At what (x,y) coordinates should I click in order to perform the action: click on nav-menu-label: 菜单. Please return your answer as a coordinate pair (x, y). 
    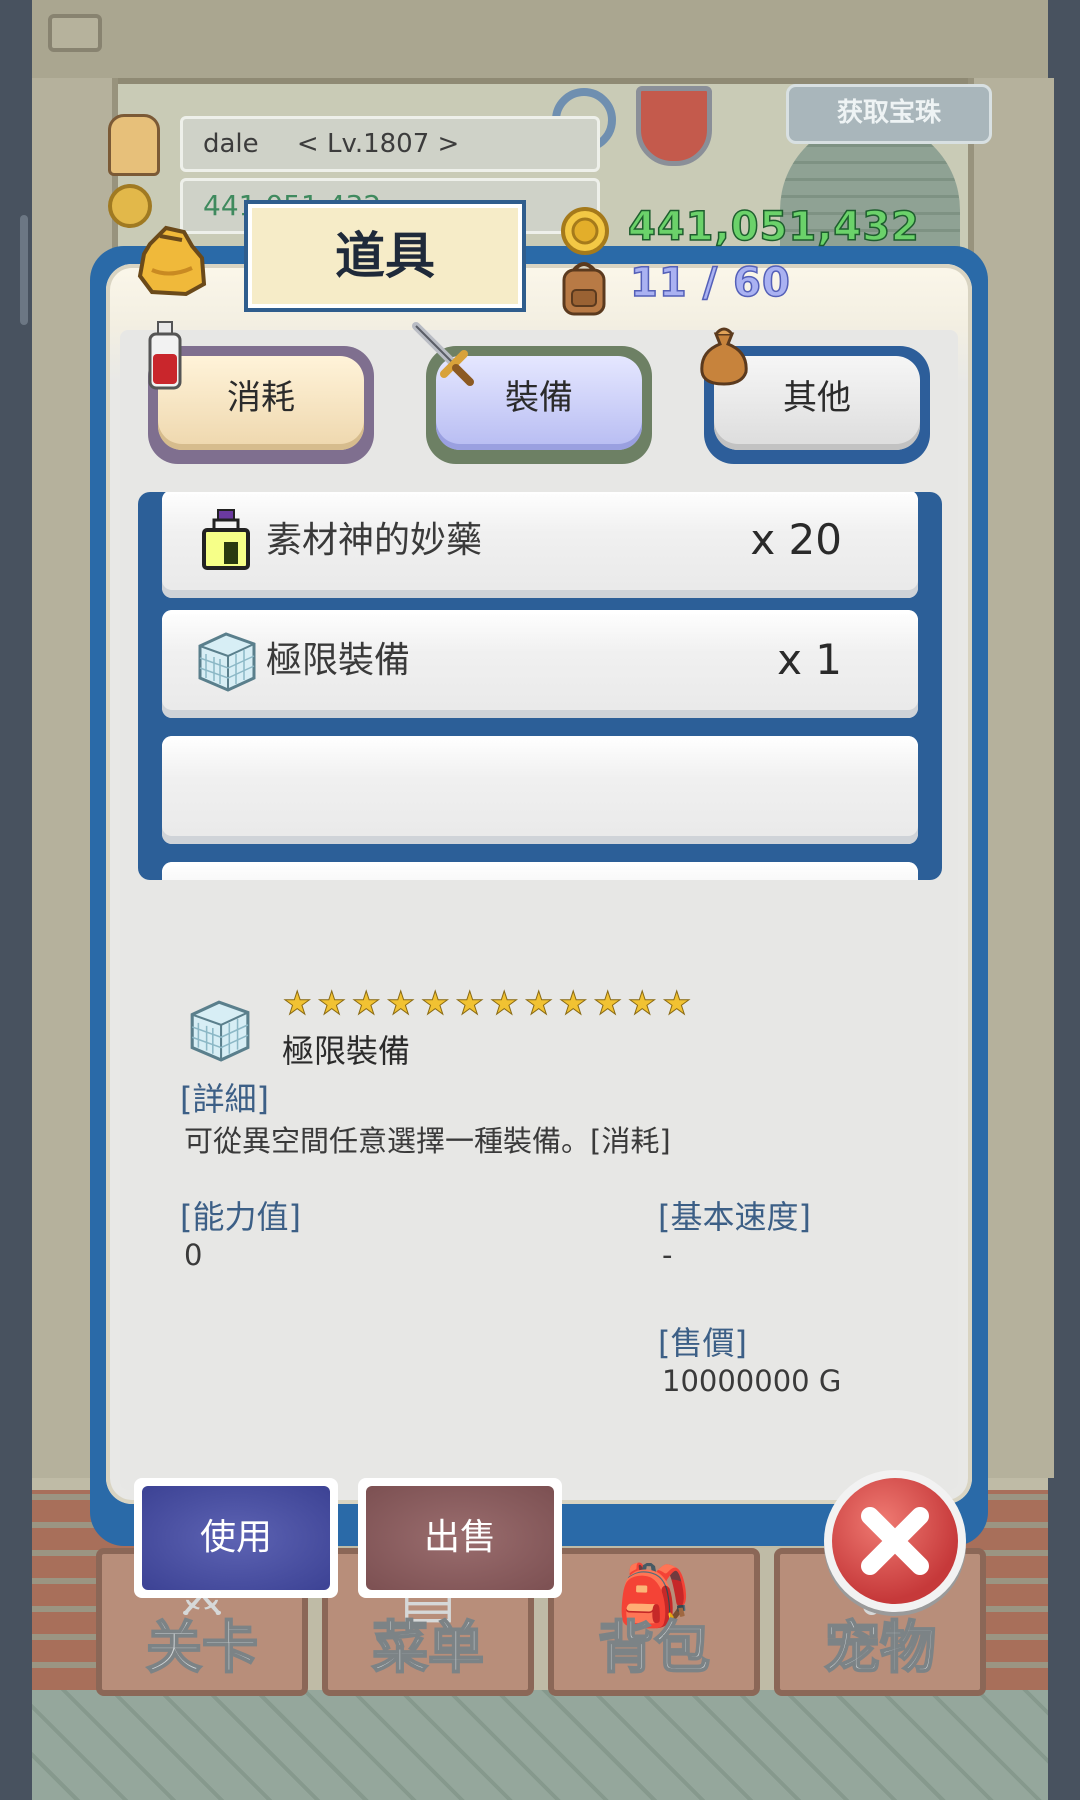
    Looking at the image, I should click on (428, 1648).